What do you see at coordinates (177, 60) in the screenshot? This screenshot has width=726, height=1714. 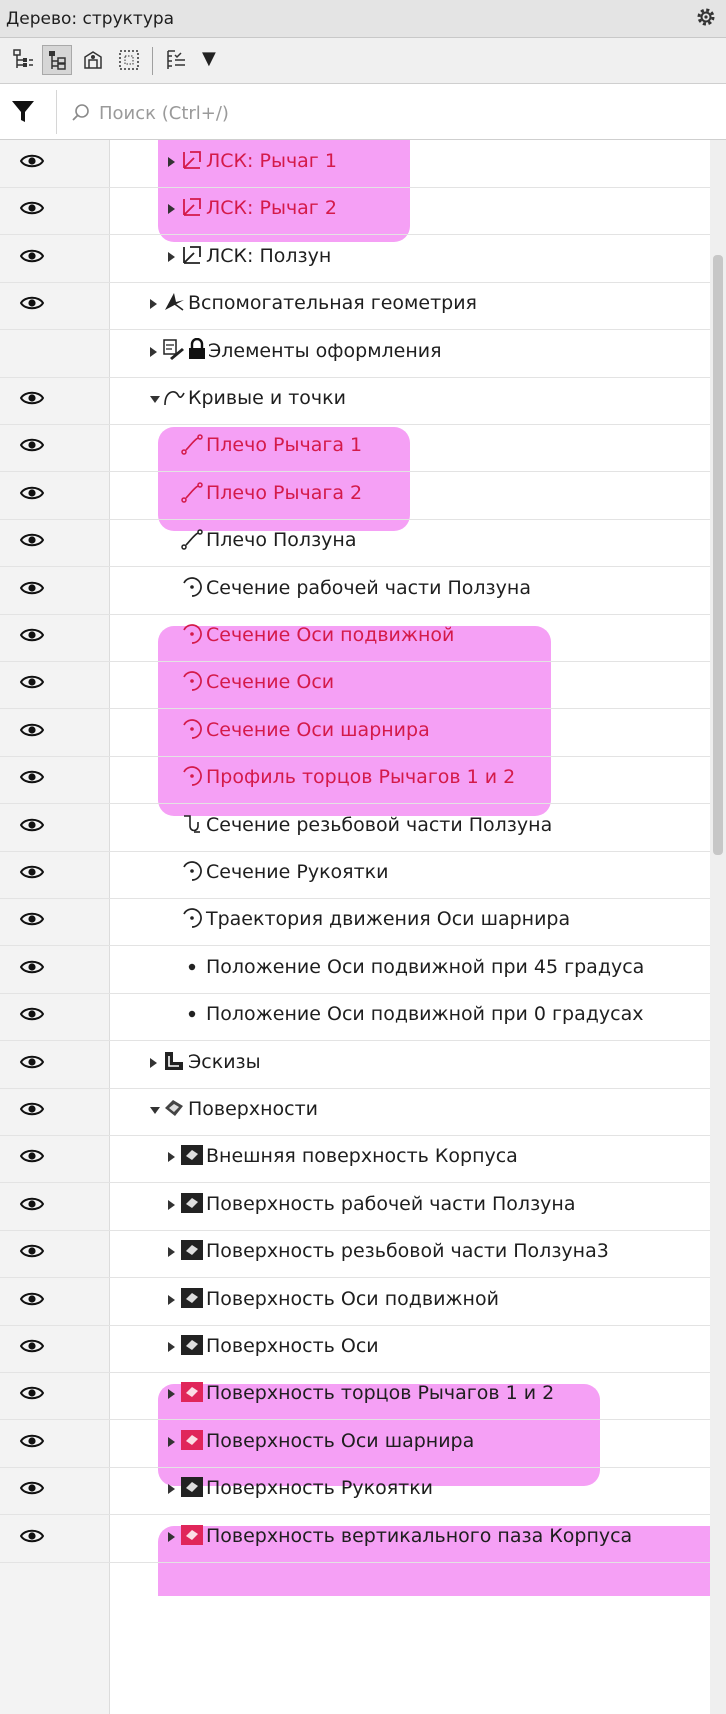 I see `tree-filter-options-button` at bounding box center [177, 60].